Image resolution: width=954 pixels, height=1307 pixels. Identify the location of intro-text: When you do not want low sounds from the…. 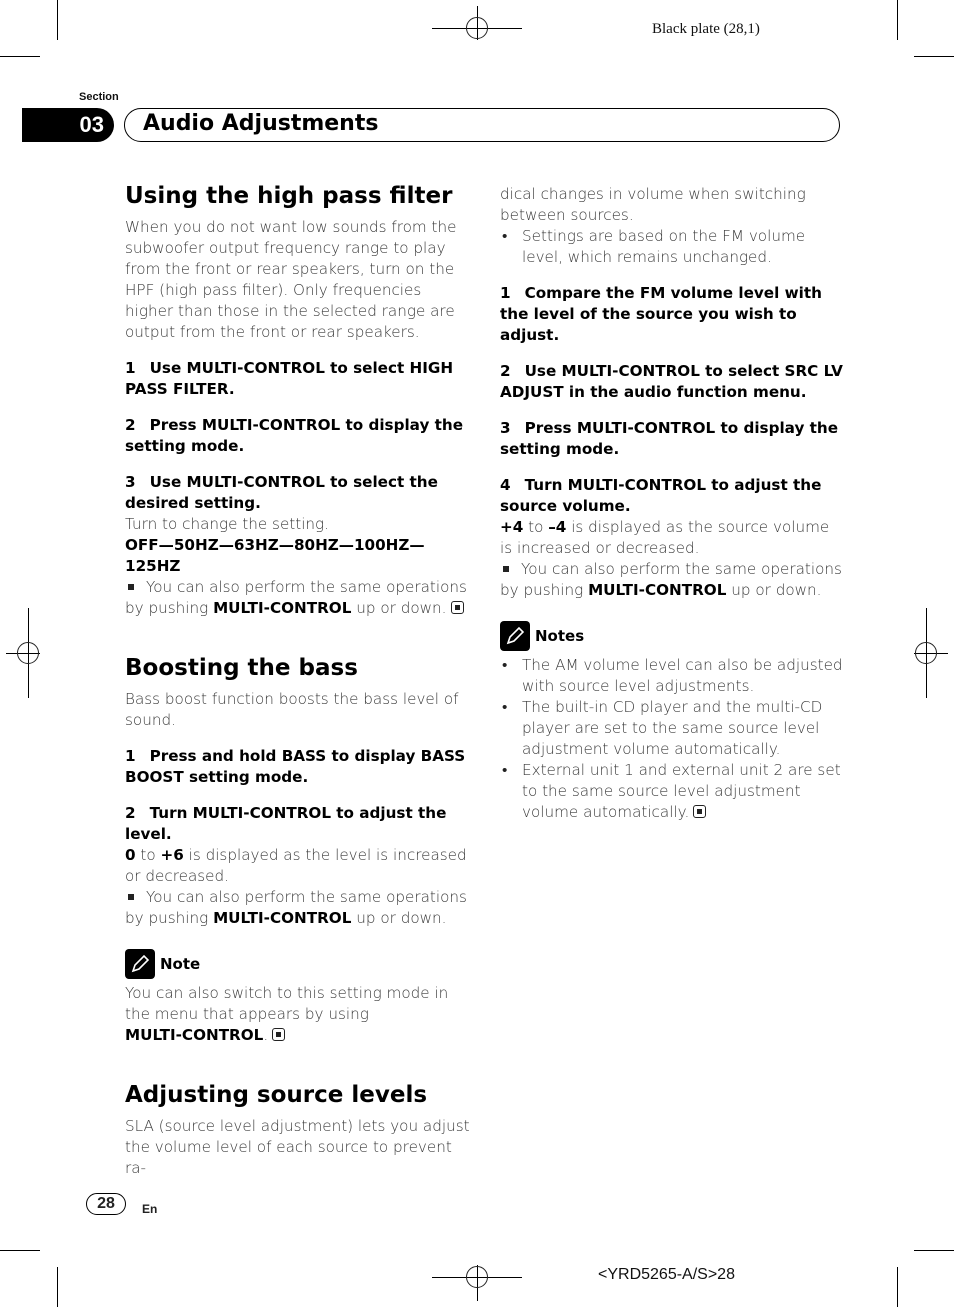
(291, 279).